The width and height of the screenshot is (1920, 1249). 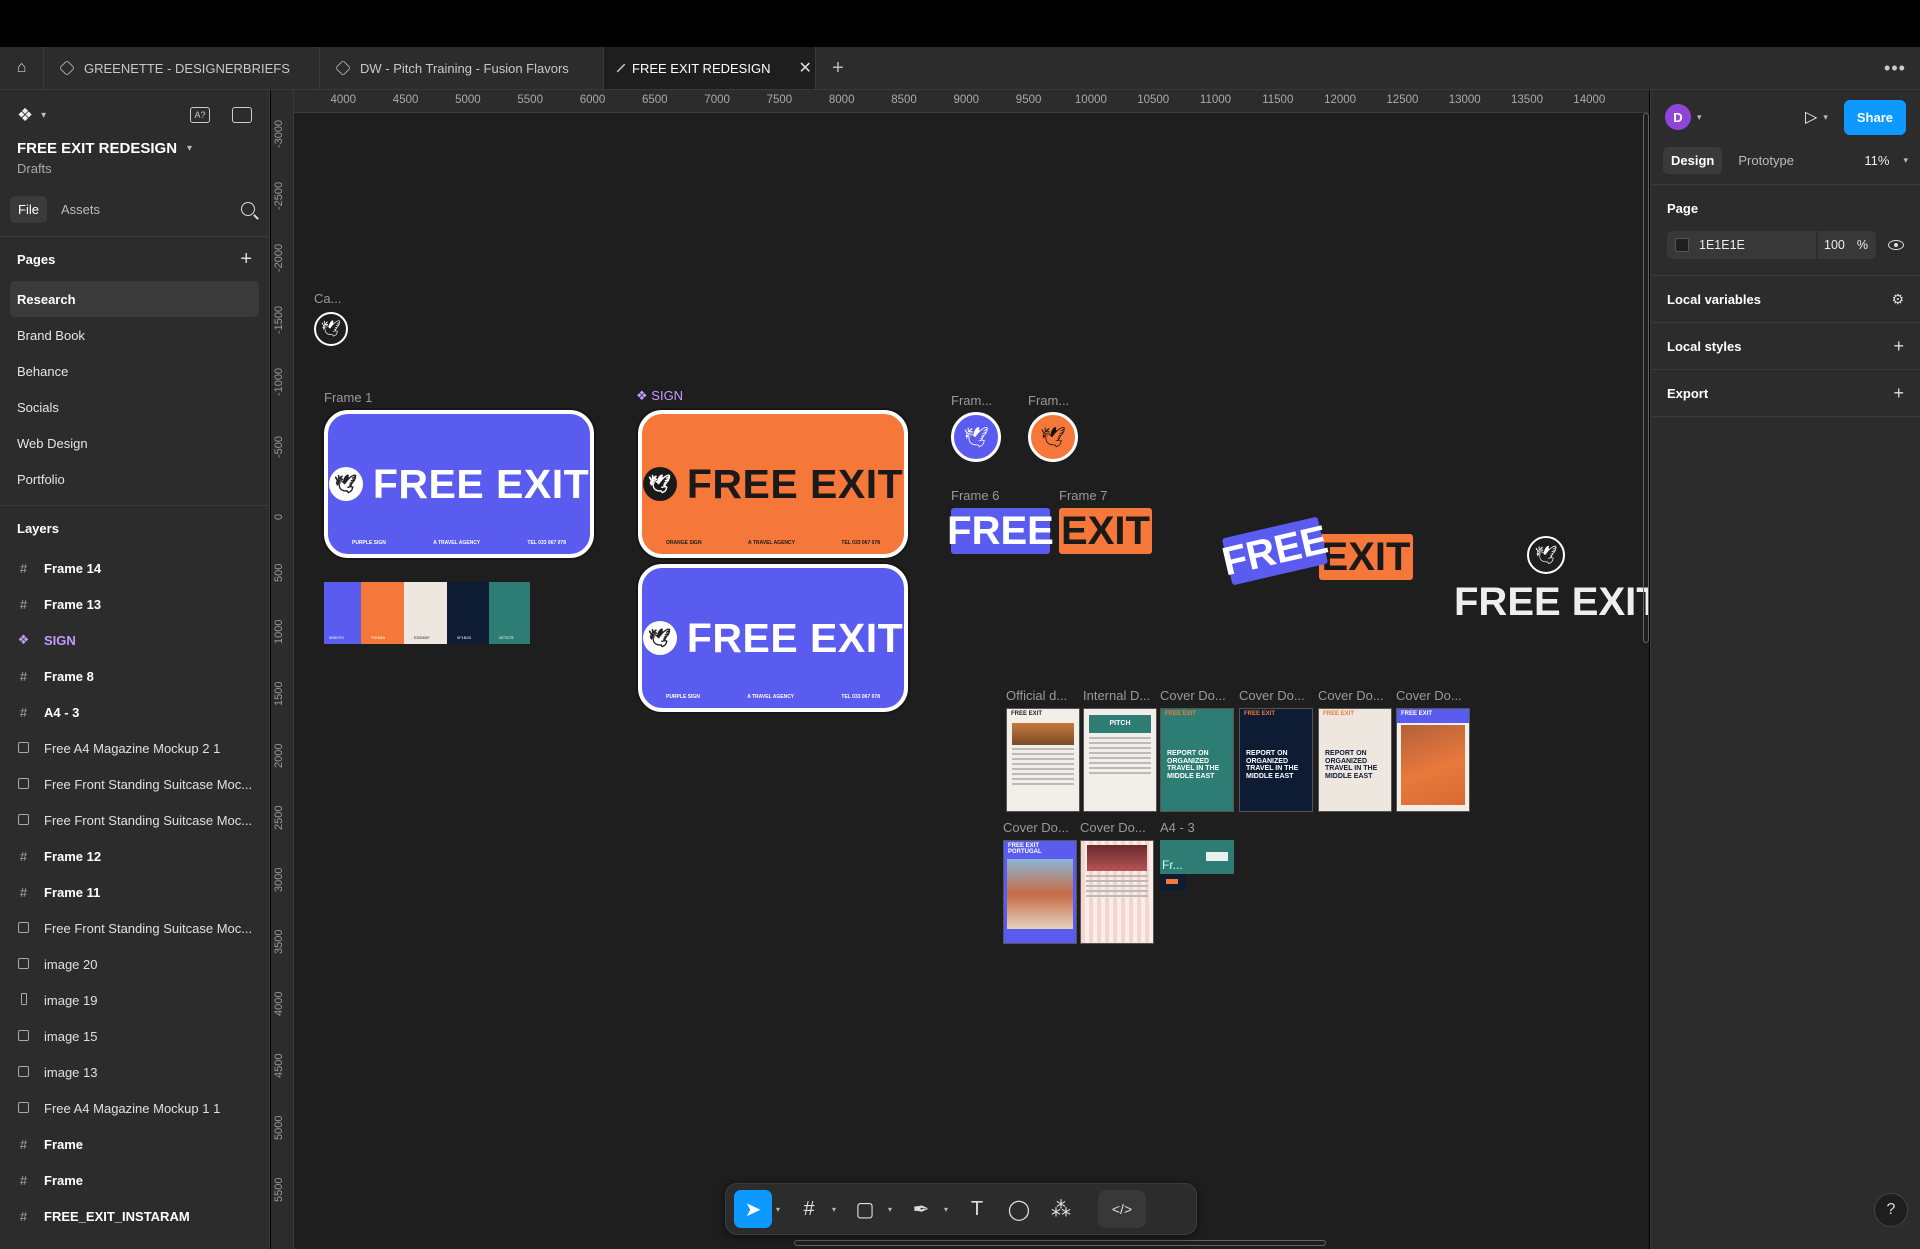 What do you see at coordinates (1000, 531) in the screenshot?
I see `free-word-frame: FREE` at bounding box center [1000, 531].